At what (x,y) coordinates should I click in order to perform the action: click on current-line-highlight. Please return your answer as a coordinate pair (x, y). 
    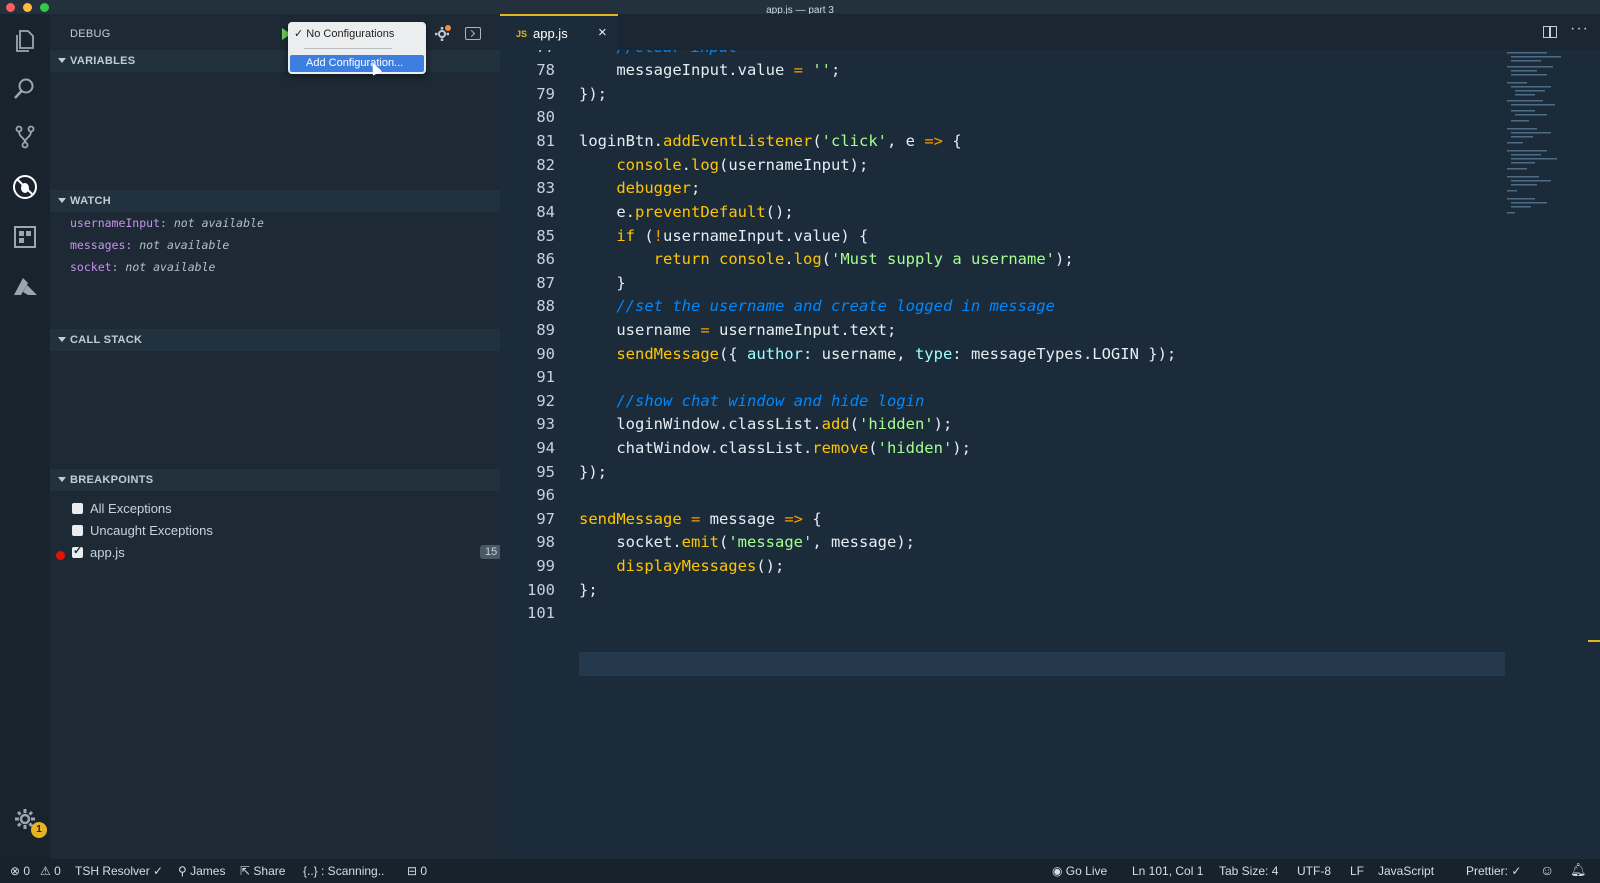
    Looking at the image, I should click on (1042, 664).